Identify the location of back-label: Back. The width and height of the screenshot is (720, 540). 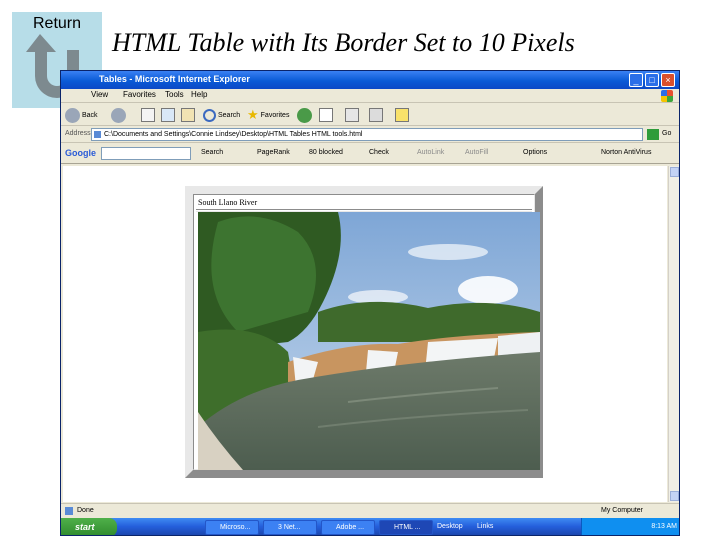
(90, 115).